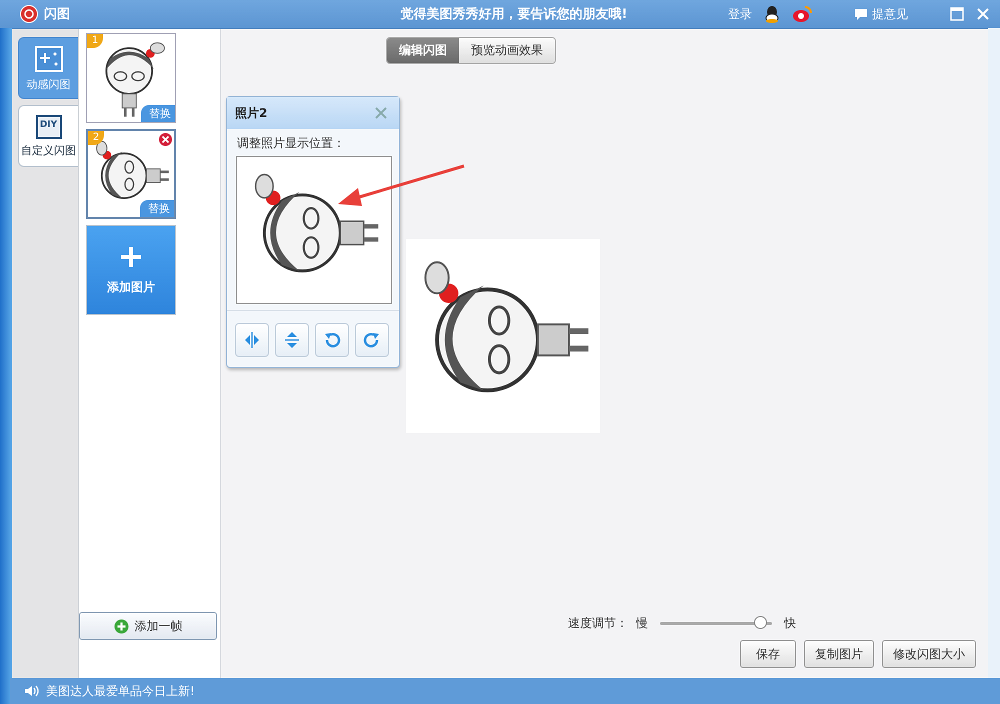 The height and width of the screenshot is (704, 1000). Describe the element at coordinates (165, 139) in the screenshot. I see `delete-icon` at that location.